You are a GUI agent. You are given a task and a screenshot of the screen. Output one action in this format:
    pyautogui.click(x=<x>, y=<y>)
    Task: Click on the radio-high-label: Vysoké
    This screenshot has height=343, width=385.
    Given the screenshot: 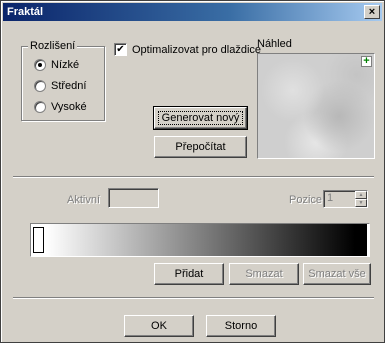 What is the action you would take?
    pyautogui.click(x=69, y=107)
    